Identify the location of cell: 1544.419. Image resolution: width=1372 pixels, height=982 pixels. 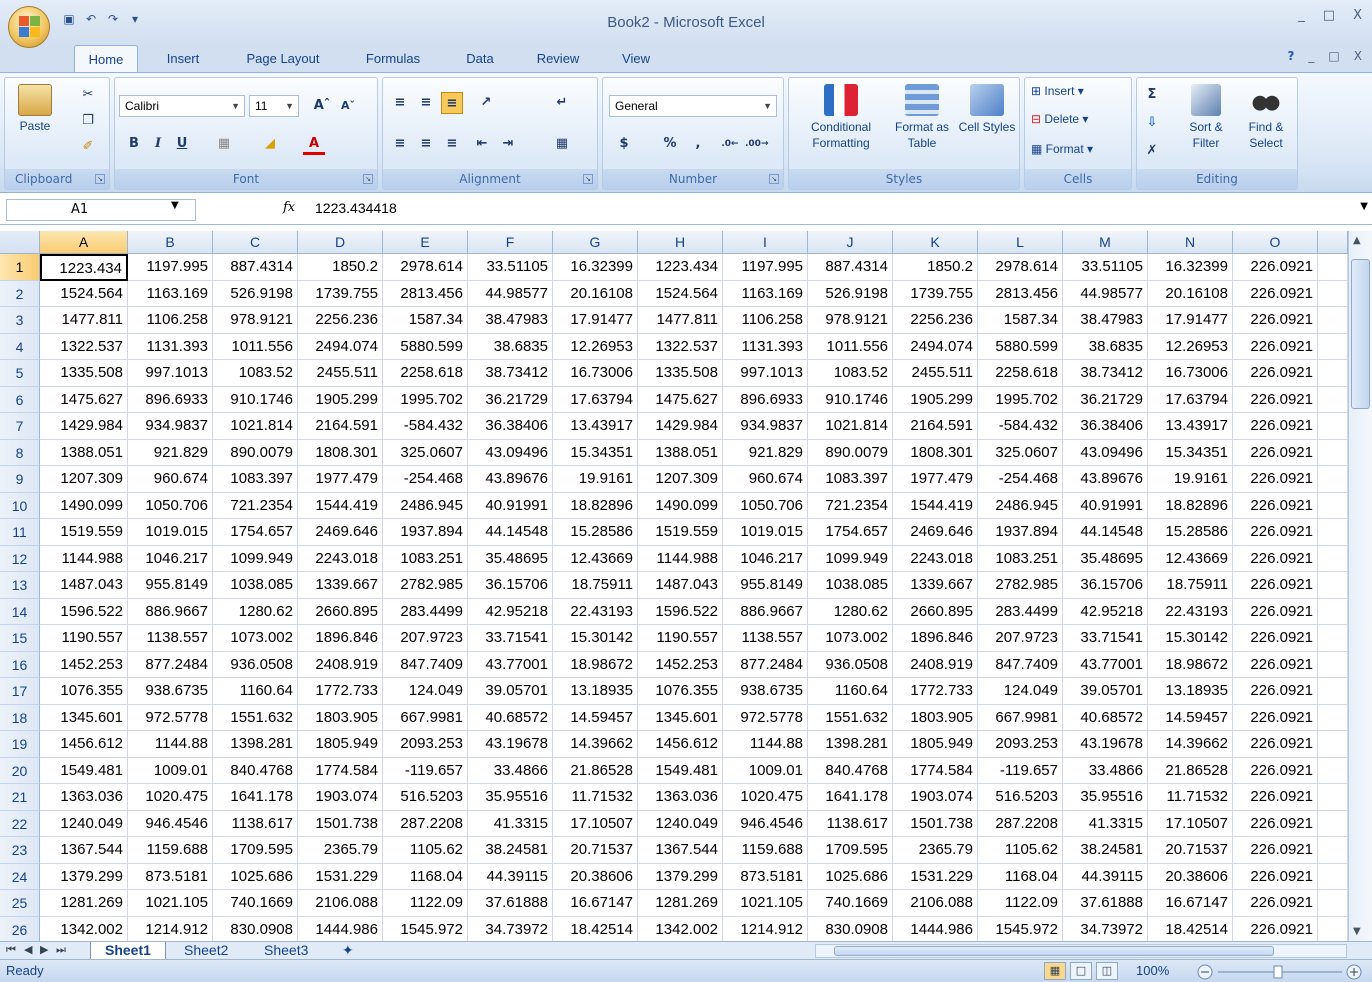
(340, 505).